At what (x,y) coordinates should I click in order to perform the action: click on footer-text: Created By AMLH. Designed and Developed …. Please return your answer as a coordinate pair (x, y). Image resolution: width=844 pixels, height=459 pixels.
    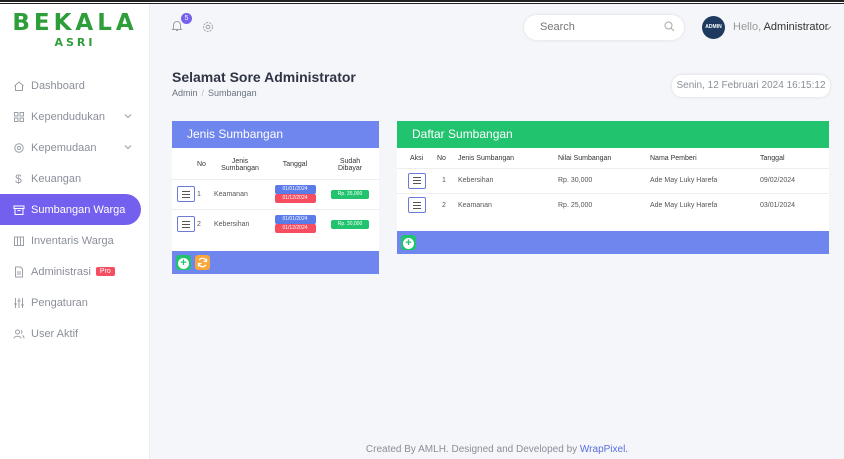
    Looking at the image, I should click on (471, 449).